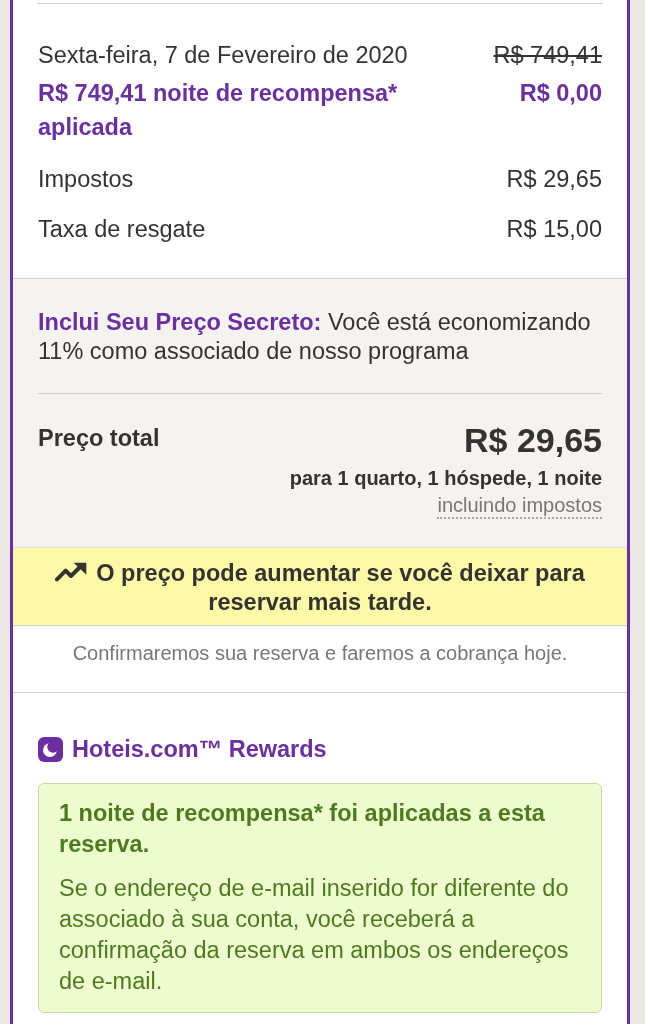 This screenshot has width=645, height=1024. I want to click on price-alert-text: O preço pode aumentar se você deixar para reservar mais tarde., so click(320, 588).